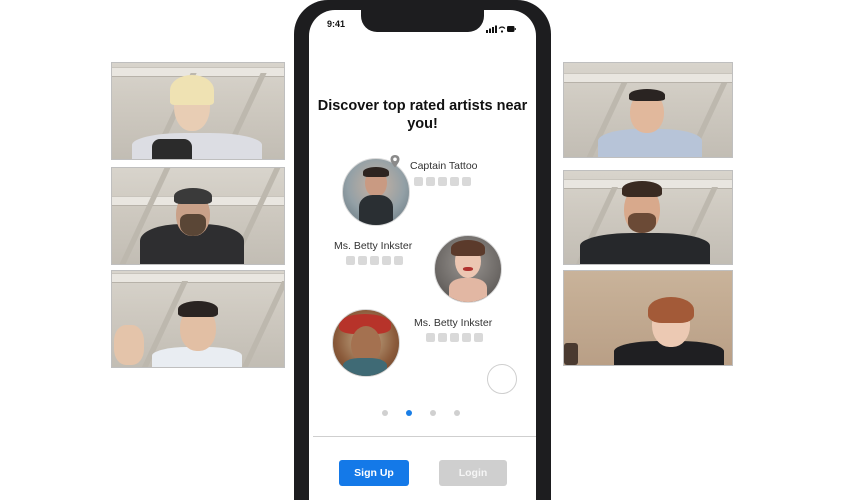 The image size is (850, 500). I want to click on page-title: Discover top rated artists near you!, so click(422, 115).